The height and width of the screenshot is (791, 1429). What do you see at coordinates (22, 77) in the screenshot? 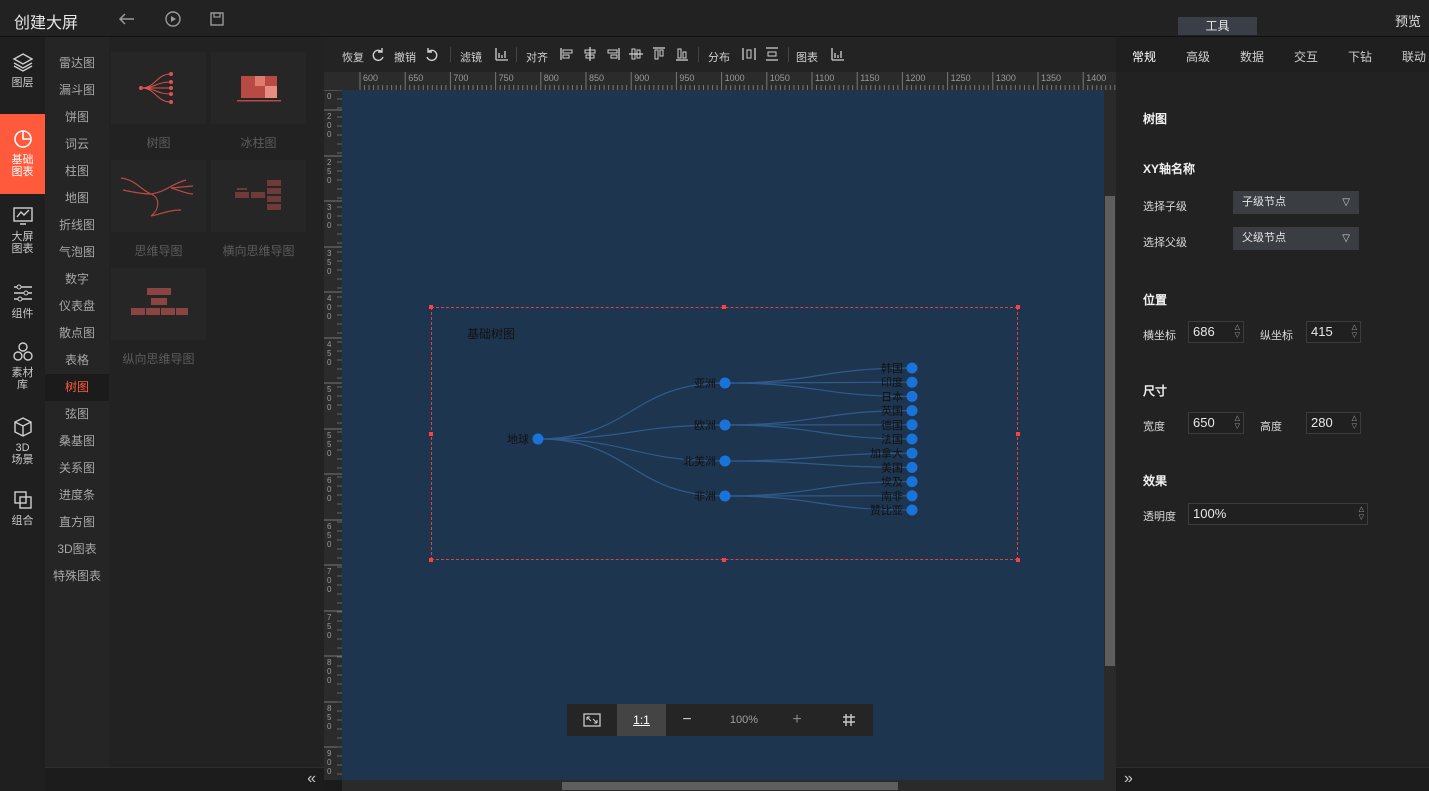
I see `rail-item-layers: 图层` at bounding box center [22, 77].